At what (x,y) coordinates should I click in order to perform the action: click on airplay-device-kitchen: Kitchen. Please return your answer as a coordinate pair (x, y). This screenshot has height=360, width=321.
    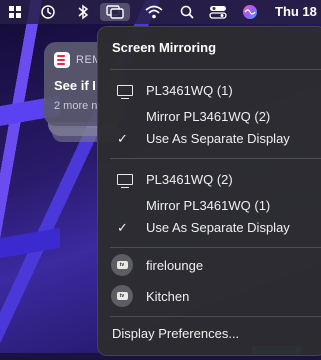
    Looking at the image, I should click on (167, 296).